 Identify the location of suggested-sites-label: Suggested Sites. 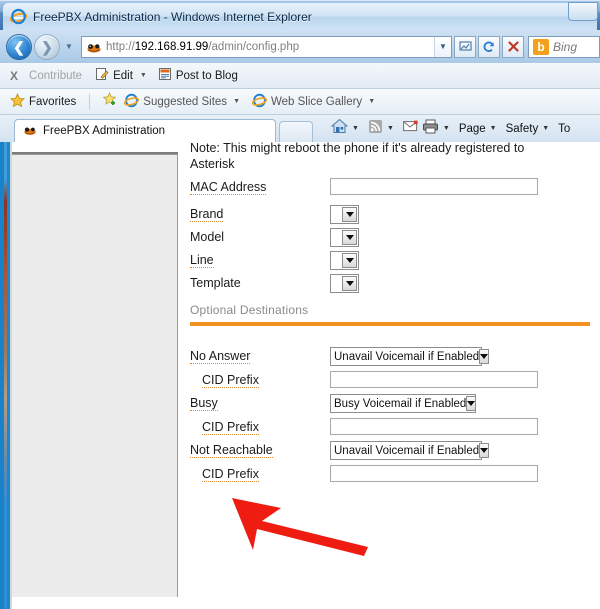
(185, 101).